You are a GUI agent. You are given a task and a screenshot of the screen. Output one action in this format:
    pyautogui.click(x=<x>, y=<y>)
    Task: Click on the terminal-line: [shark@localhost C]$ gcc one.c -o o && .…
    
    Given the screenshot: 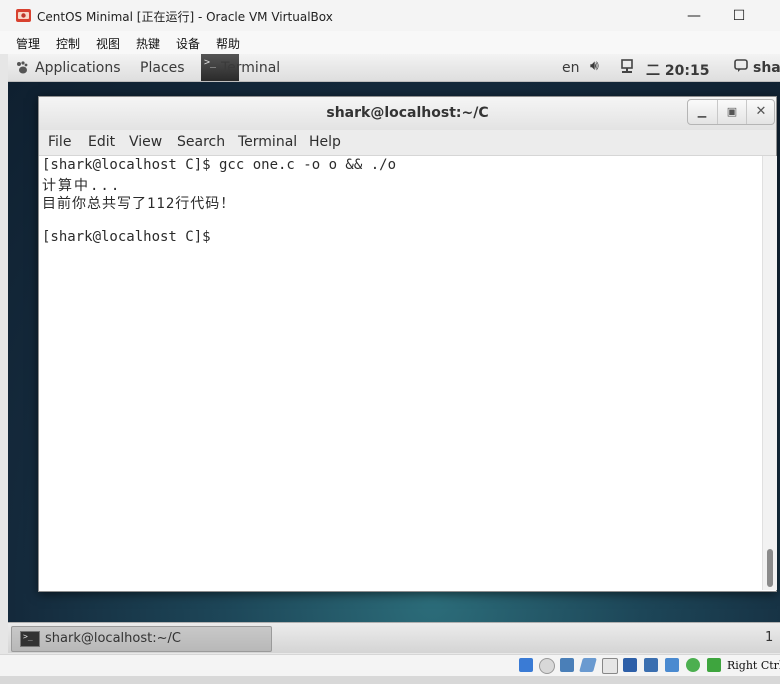 What is the action you would take?
    pyautogui.click(x=219, y=165)
    